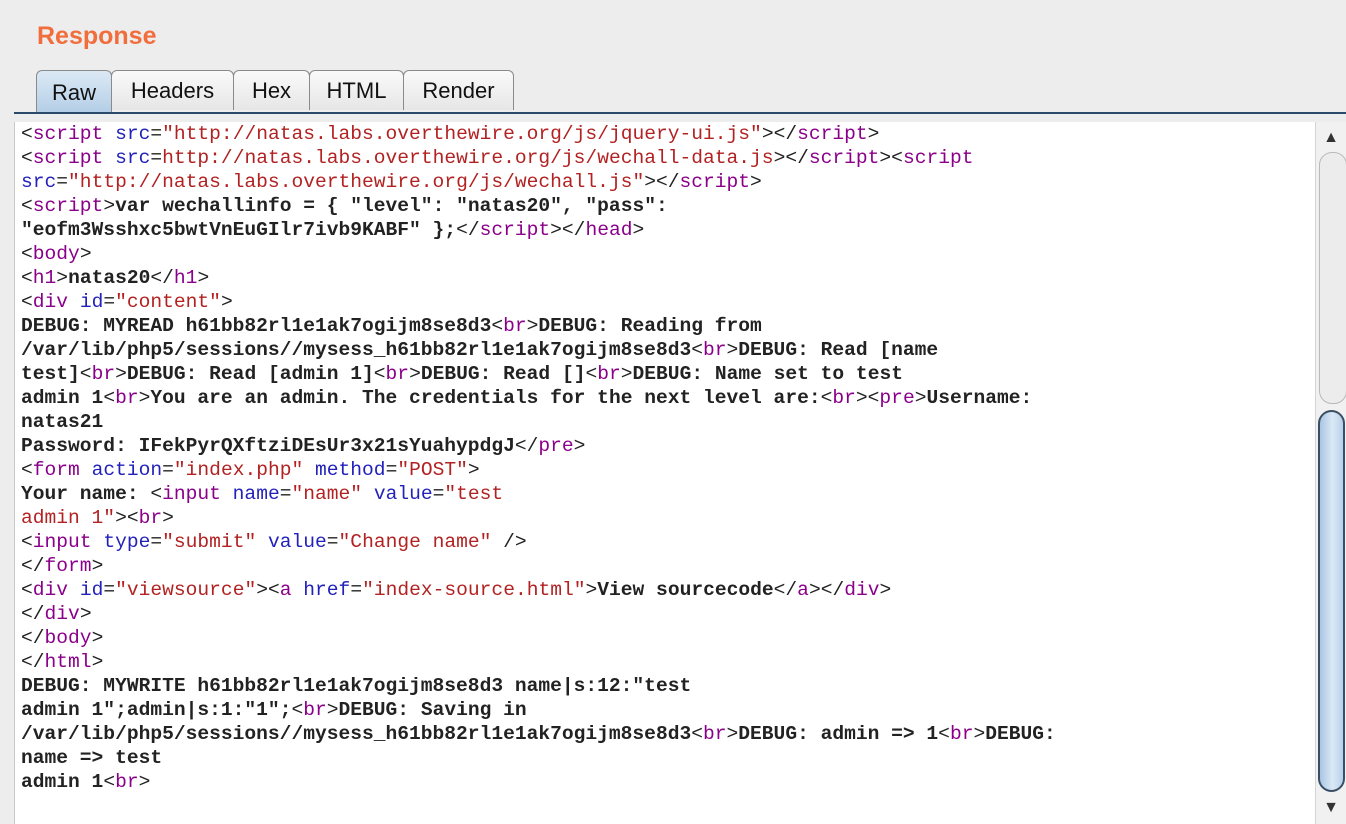 The width and height of the screenshot is (1346, 824). Describe the element at coordinates (185, 278) in the screenshot. I see `code-token: h1` at that location.